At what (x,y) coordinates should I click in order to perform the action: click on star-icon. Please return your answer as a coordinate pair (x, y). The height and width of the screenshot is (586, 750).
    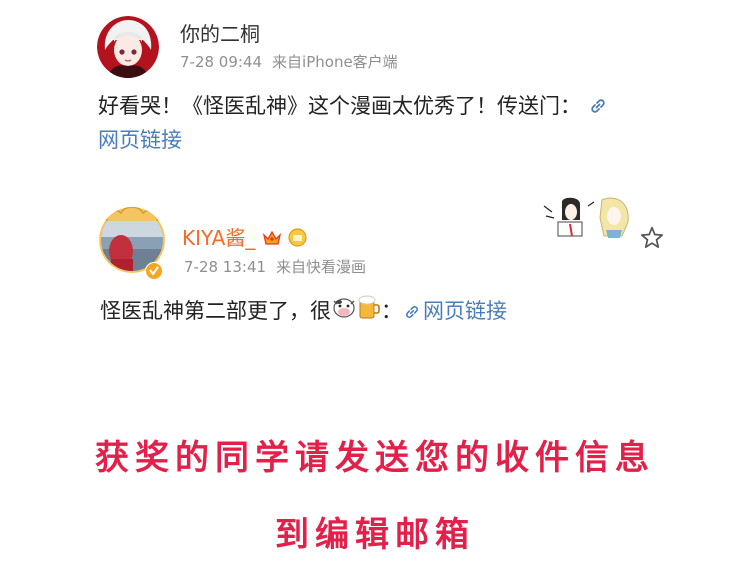
    Looking at the image, I should click on (652, 240).